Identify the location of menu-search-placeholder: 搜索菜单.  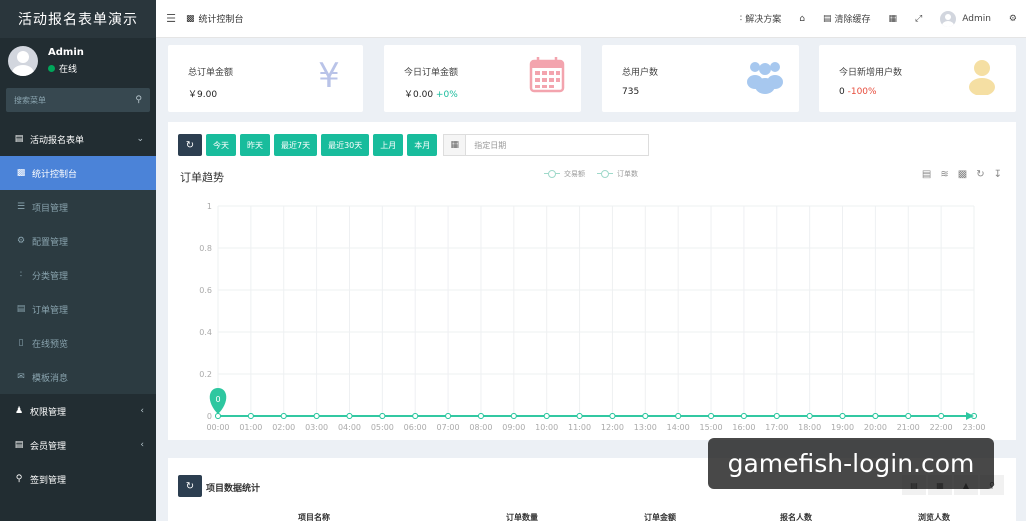
(30, 100).